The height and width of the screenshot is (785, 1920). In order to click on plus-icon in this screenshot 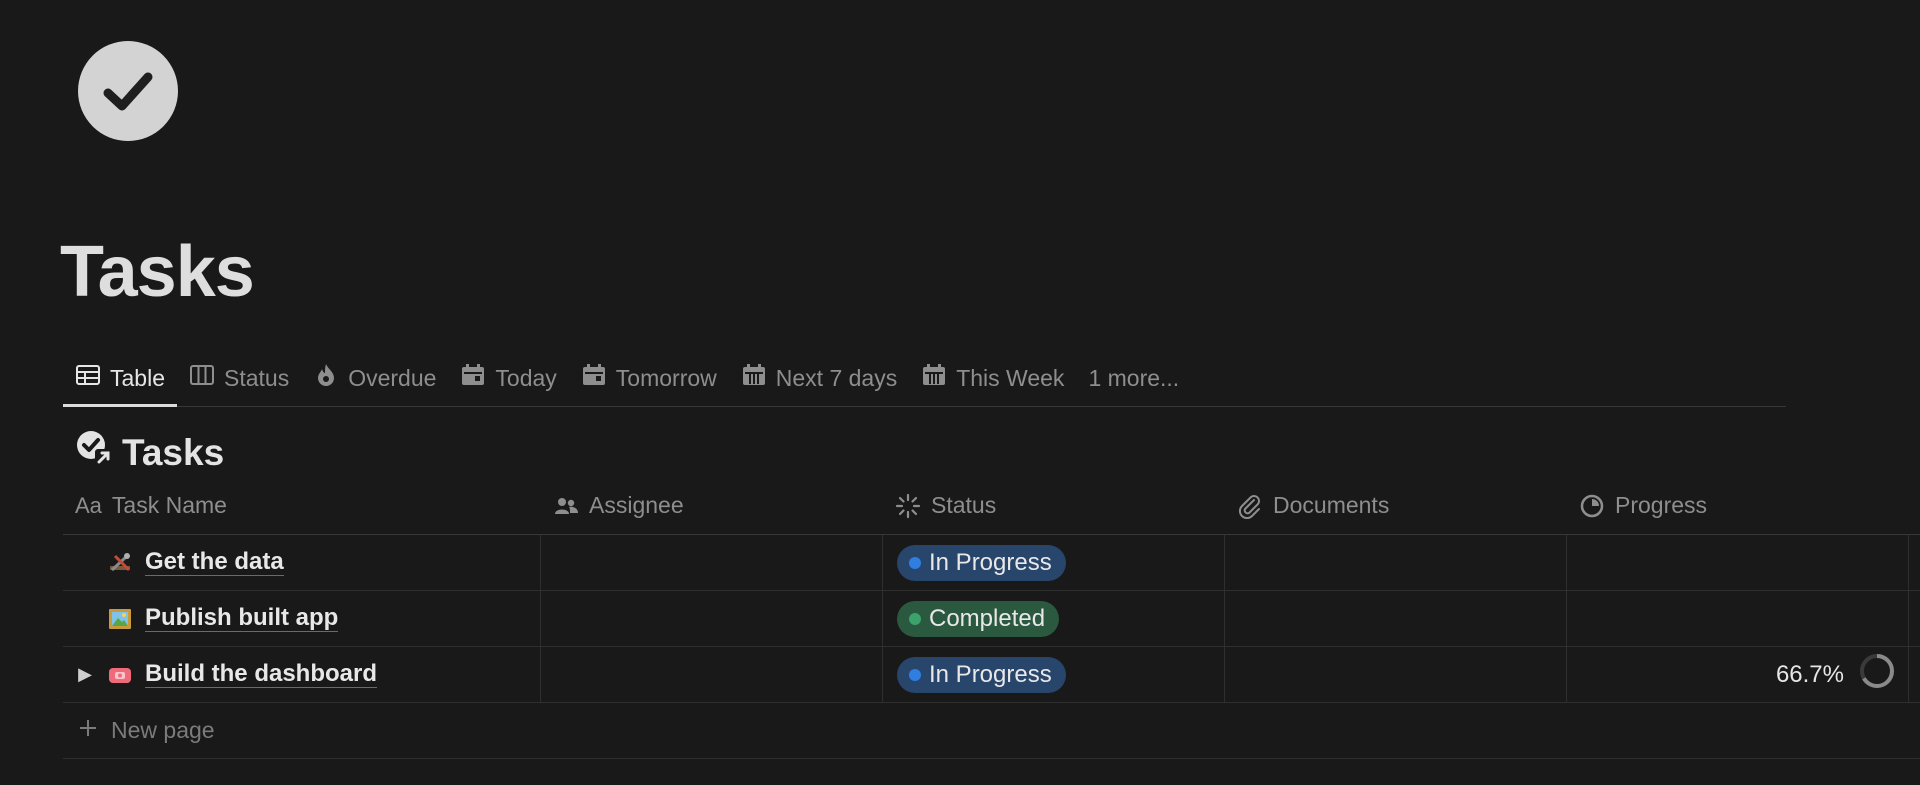, I will do `click(88, 731)`.